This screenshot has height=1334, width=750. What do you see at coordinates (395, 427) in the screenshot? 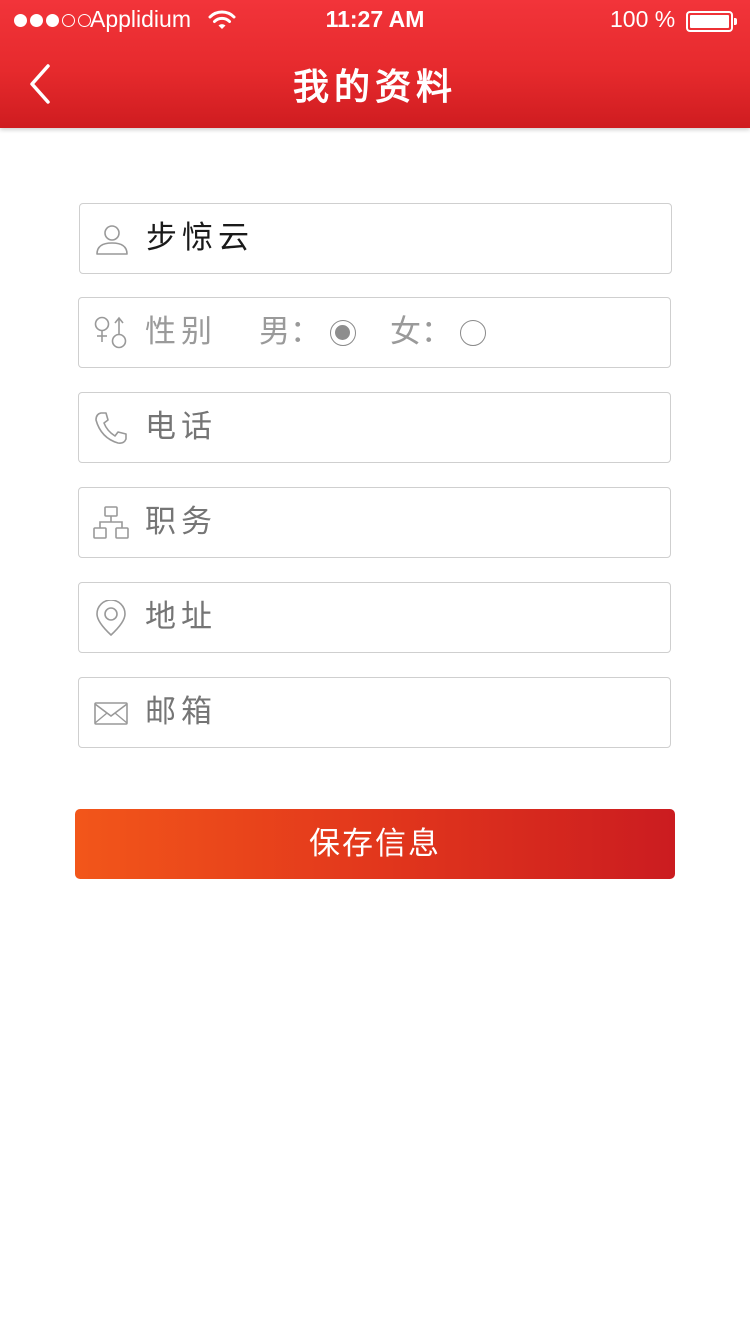
I see `phone-input` at bounding box center [395, 427].